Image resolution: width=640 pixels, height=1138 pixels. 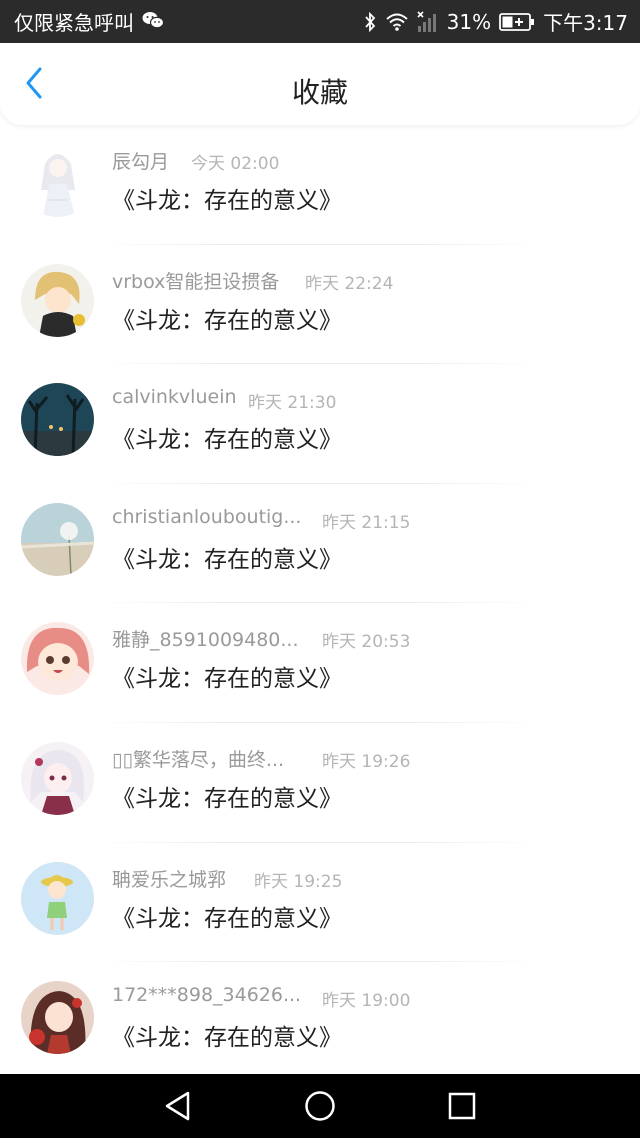 I want to click on battery-icon, so click(x=517, y=22).